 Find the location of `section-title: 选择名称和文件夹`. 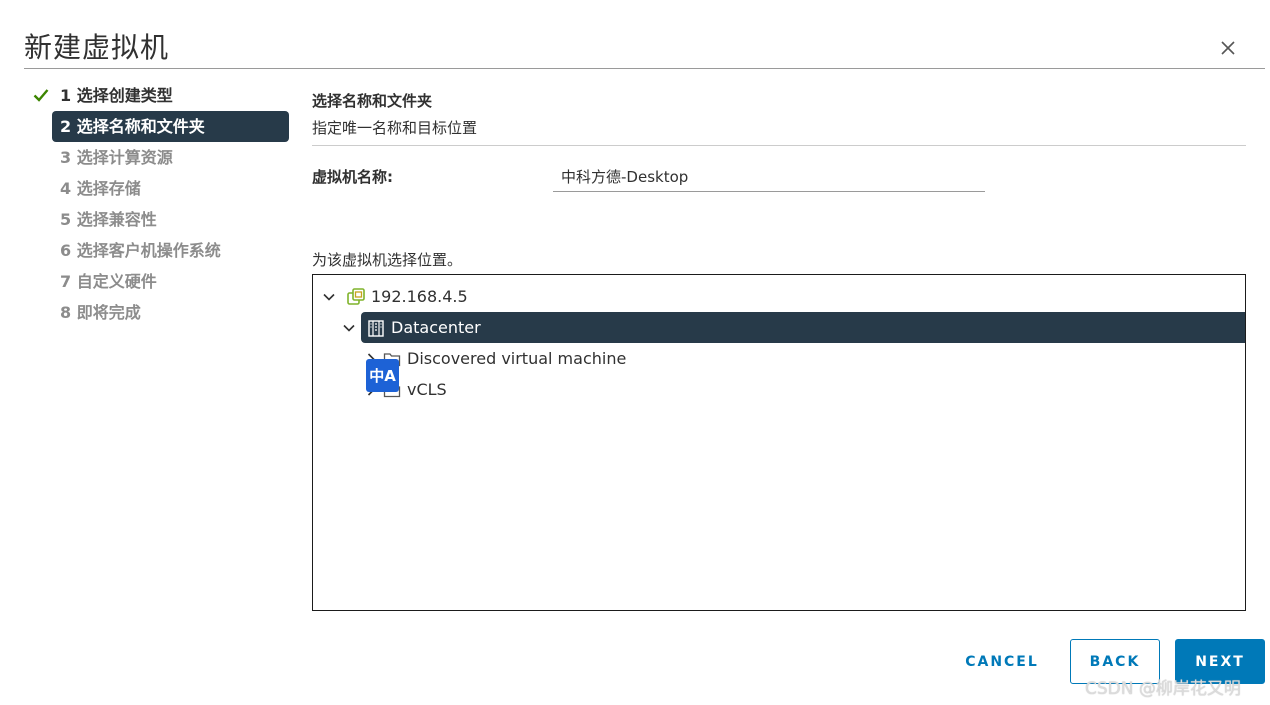

section-title: 选择名称和文件夹 is located at coordinates (372, 101).